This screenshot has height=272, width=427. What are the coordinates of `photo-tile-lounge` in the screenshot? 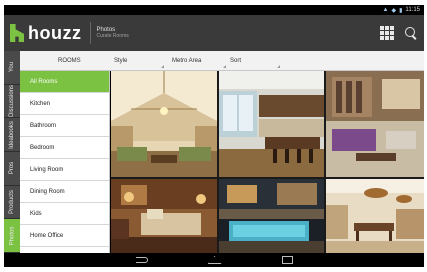 It's located at (375, 124).